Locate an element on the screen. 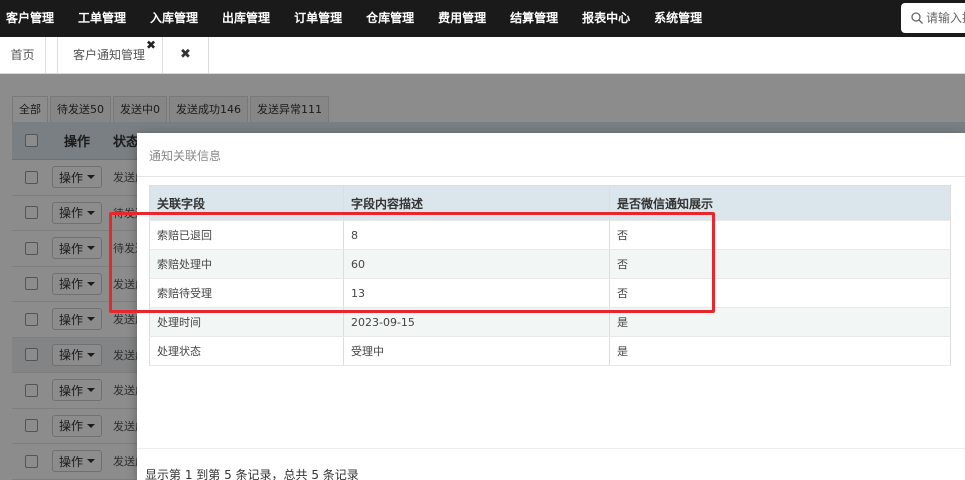 Image resolution: width=965 pixels, height=480 pixels. pagination-info: 显示第 1 到第 5 条记录，总共 5 条记录 is located at coordinates (252, 474).